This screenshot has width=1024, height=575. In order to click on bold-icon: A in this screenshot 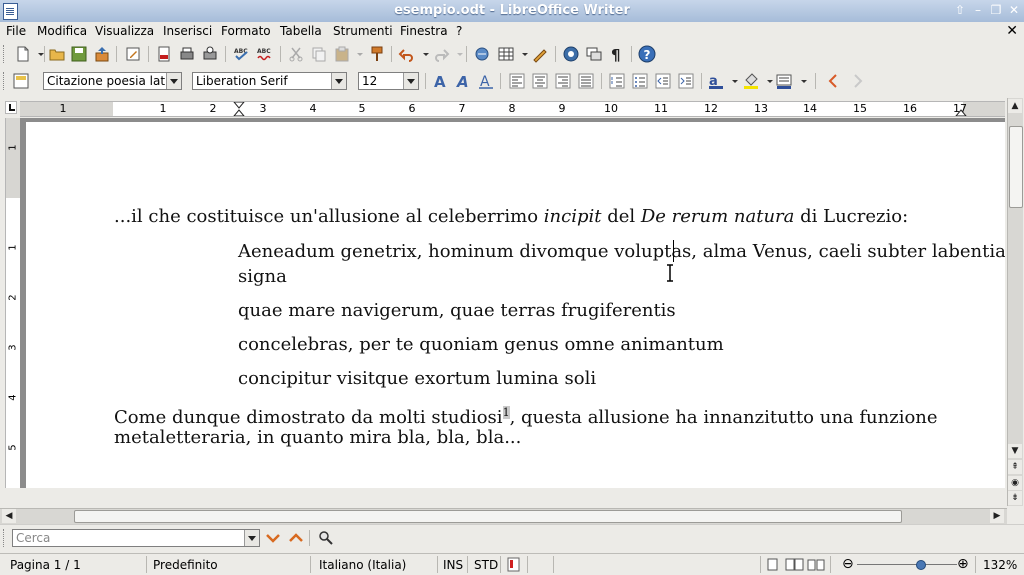, I will do `click(440, 81)`.